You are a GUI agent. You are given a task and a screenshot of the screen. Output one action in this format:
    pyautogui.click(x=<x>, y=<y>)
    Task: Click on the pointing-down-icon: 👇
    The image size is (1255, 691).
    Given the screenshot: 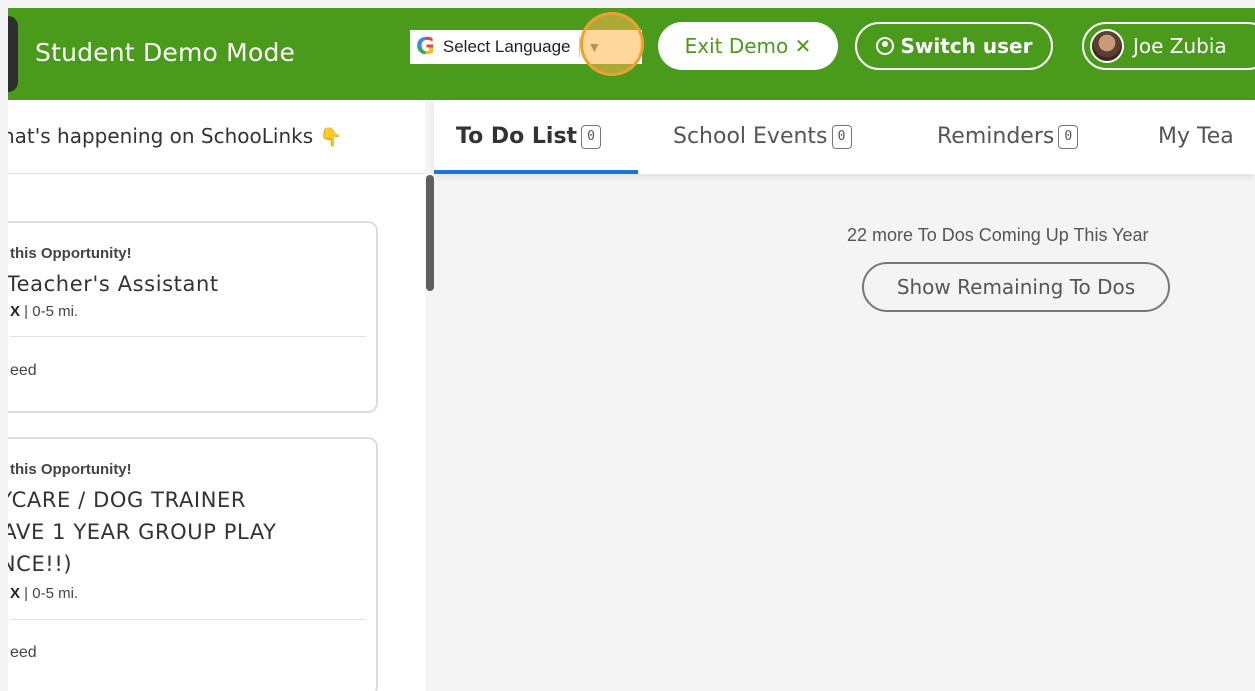 What is the action you would take?
    pyautogui.click(x=330, y=137)
    